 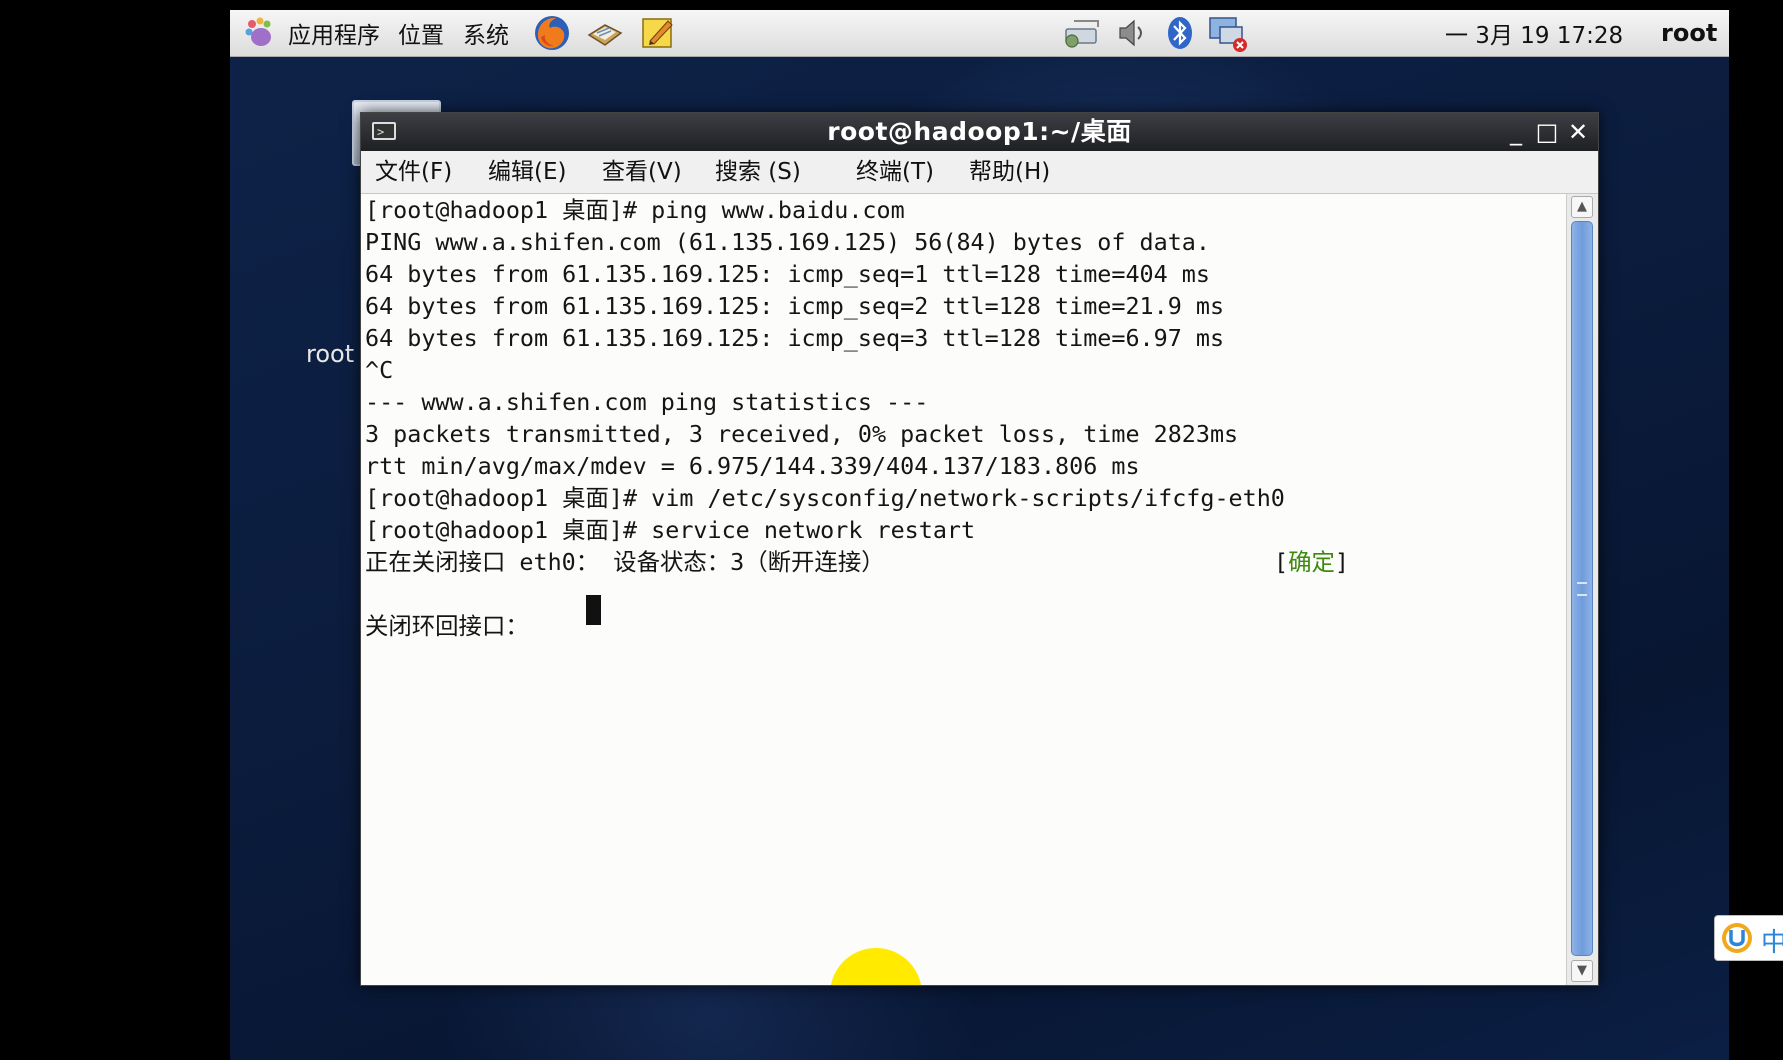 What do you see at coordinates (876, 966) in the screenshot?
I see `click-indicator` at bounding box center [876, 966].